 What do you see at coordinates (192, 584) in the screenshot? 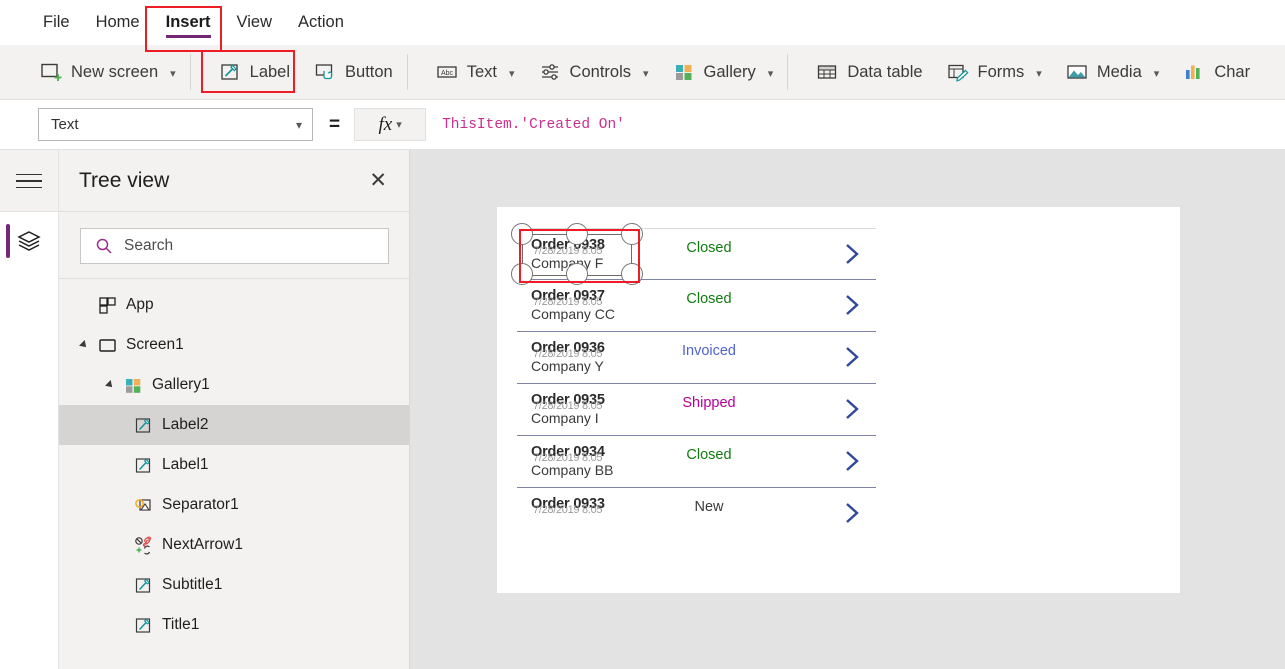
I see `tree-node-label: Subtitle1` at bounding box center [192, 584].